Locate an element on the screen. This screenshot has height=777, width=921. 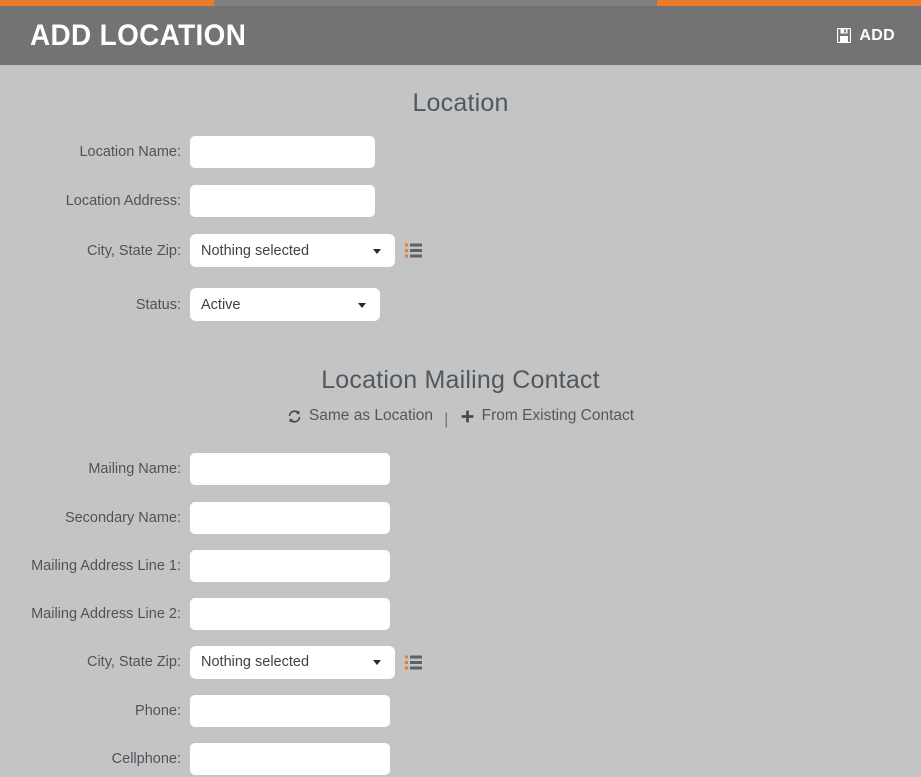
cellphone-label: Cellphone: is located at coordinates (146, 758).